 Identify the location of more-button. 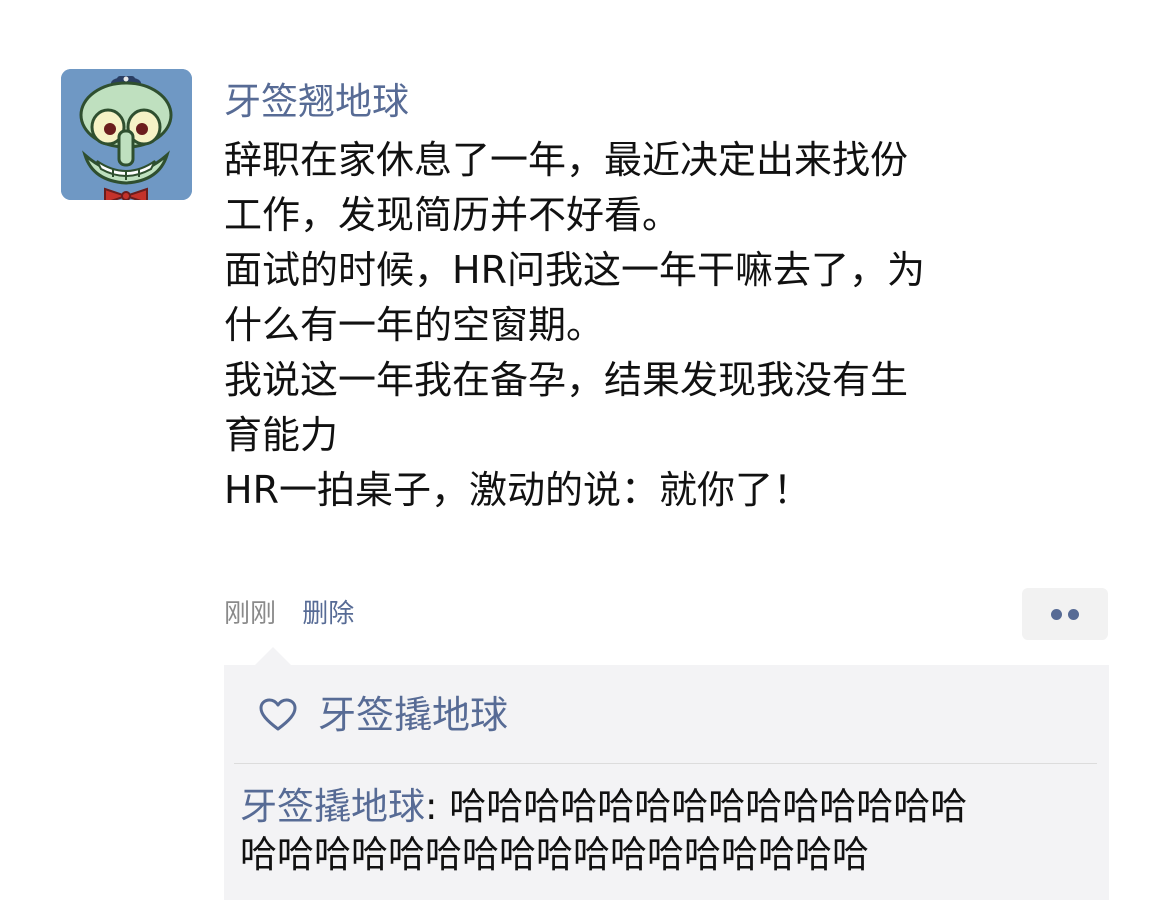
(1065, 614).